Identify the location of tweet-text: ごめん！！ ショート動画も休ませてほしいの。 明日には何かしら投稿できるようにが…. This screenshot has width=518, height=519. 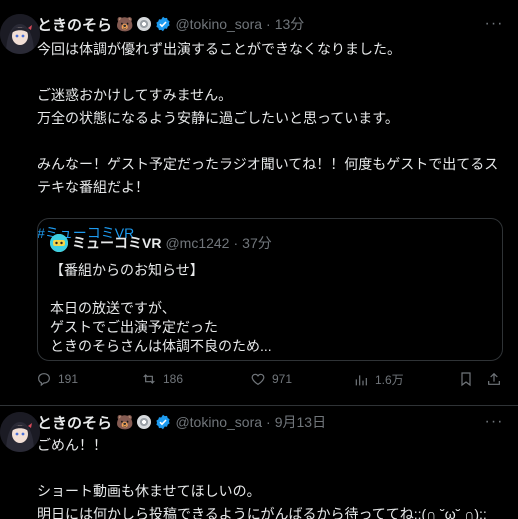
(270, 476).